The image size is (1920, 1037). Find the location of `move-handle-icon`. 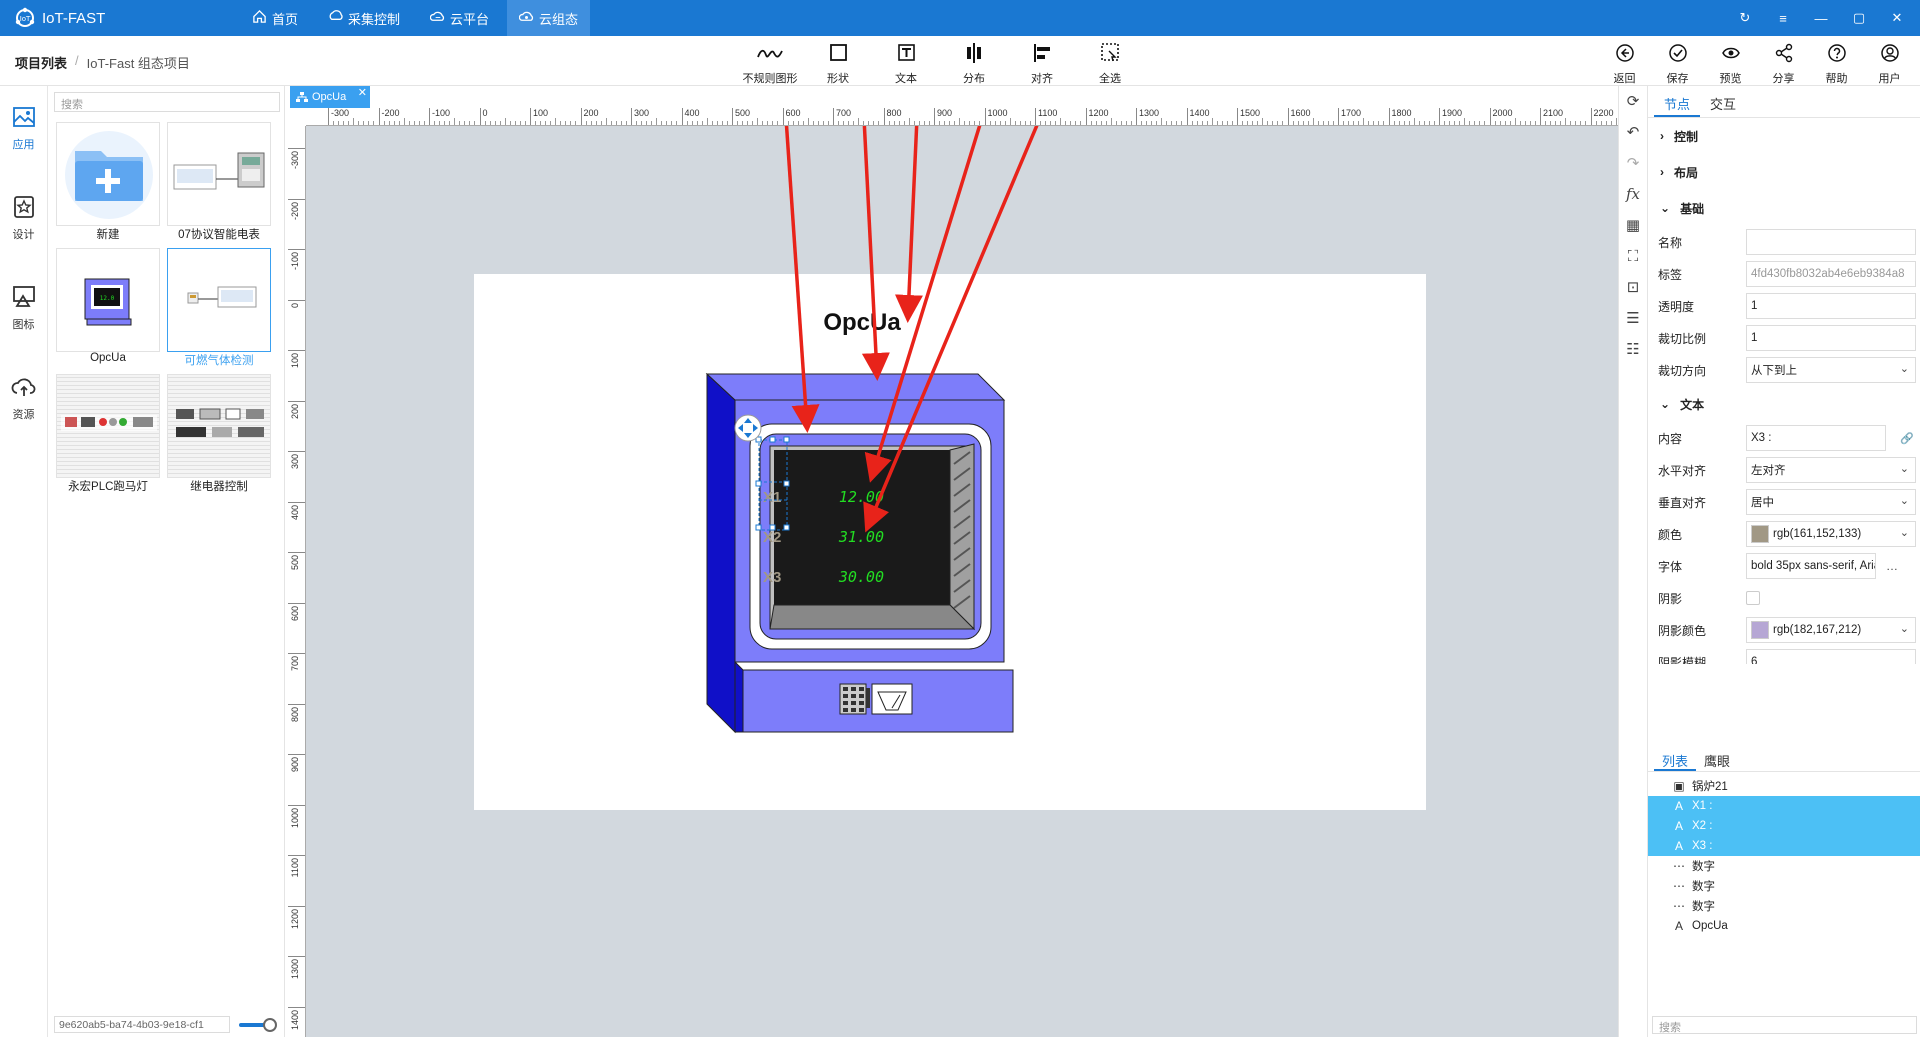

move-handle-icon is located at coordinates (748, 428).